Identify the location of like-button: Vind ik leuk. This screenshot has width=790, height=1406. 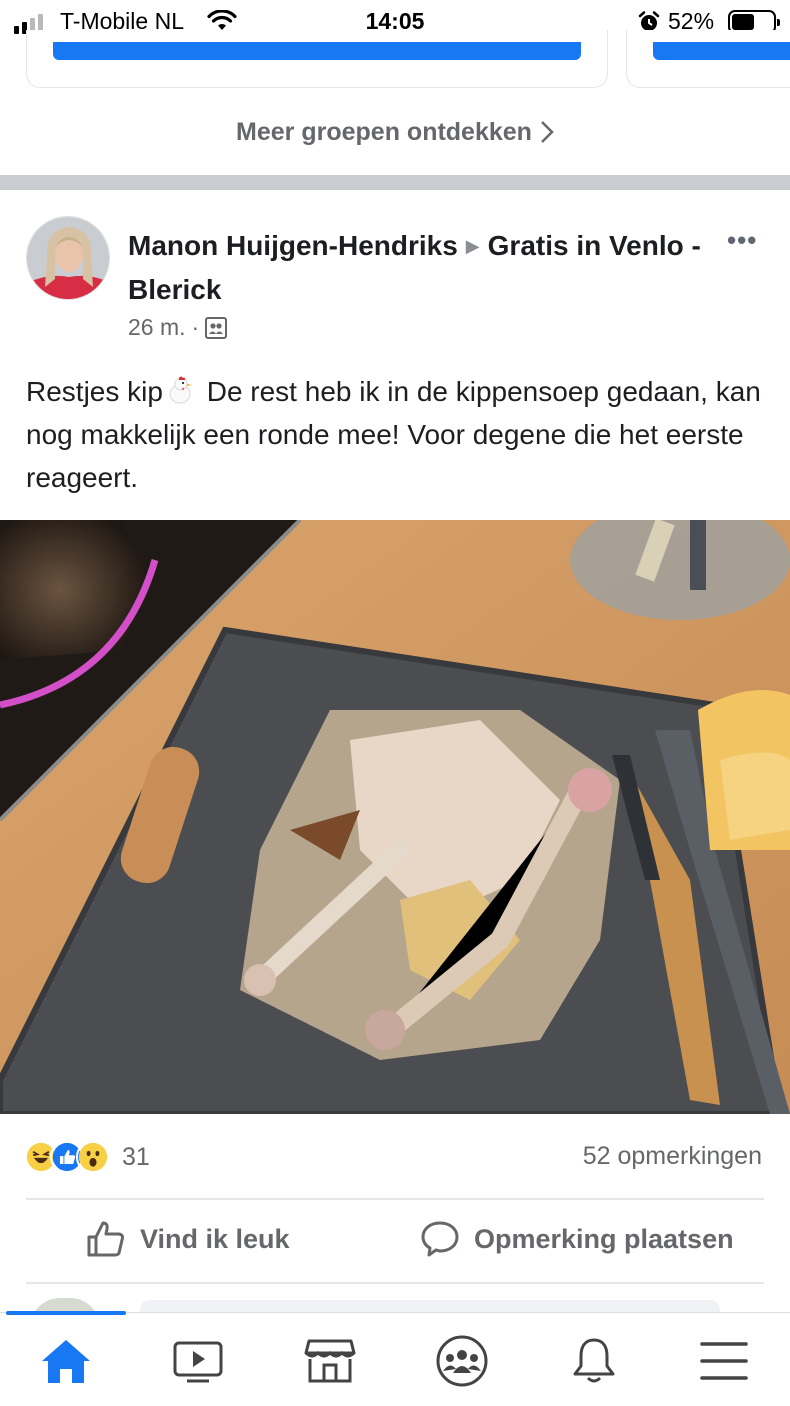
(188, 1239).